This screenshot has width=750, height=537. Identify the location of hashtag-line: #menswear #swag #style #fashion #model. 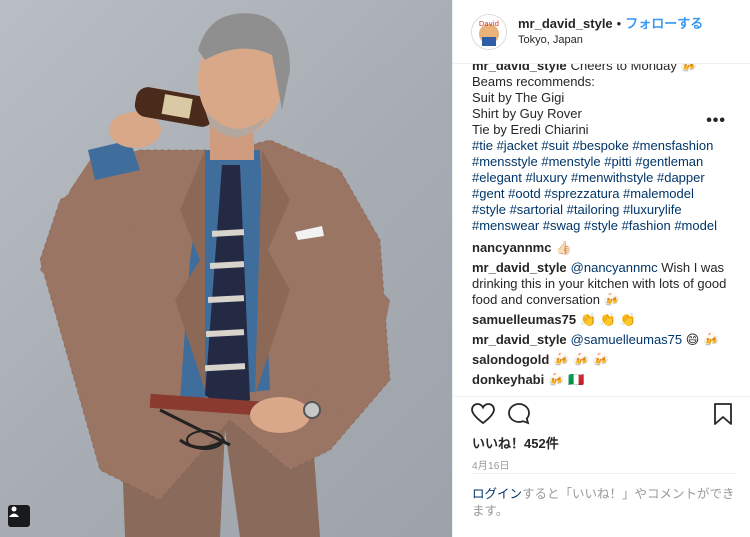
(602, 226).